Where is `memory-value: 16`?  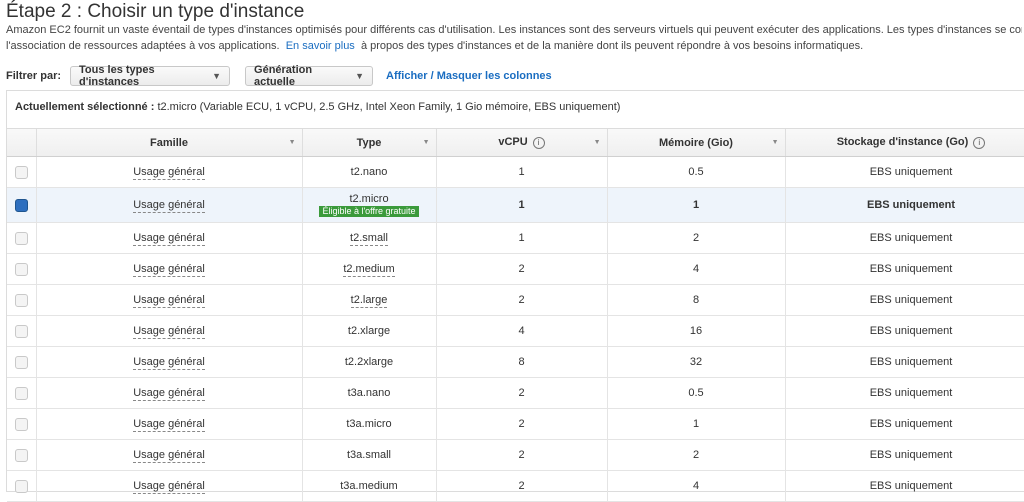
memory-value: 16 is located at coordinates (696, 331).